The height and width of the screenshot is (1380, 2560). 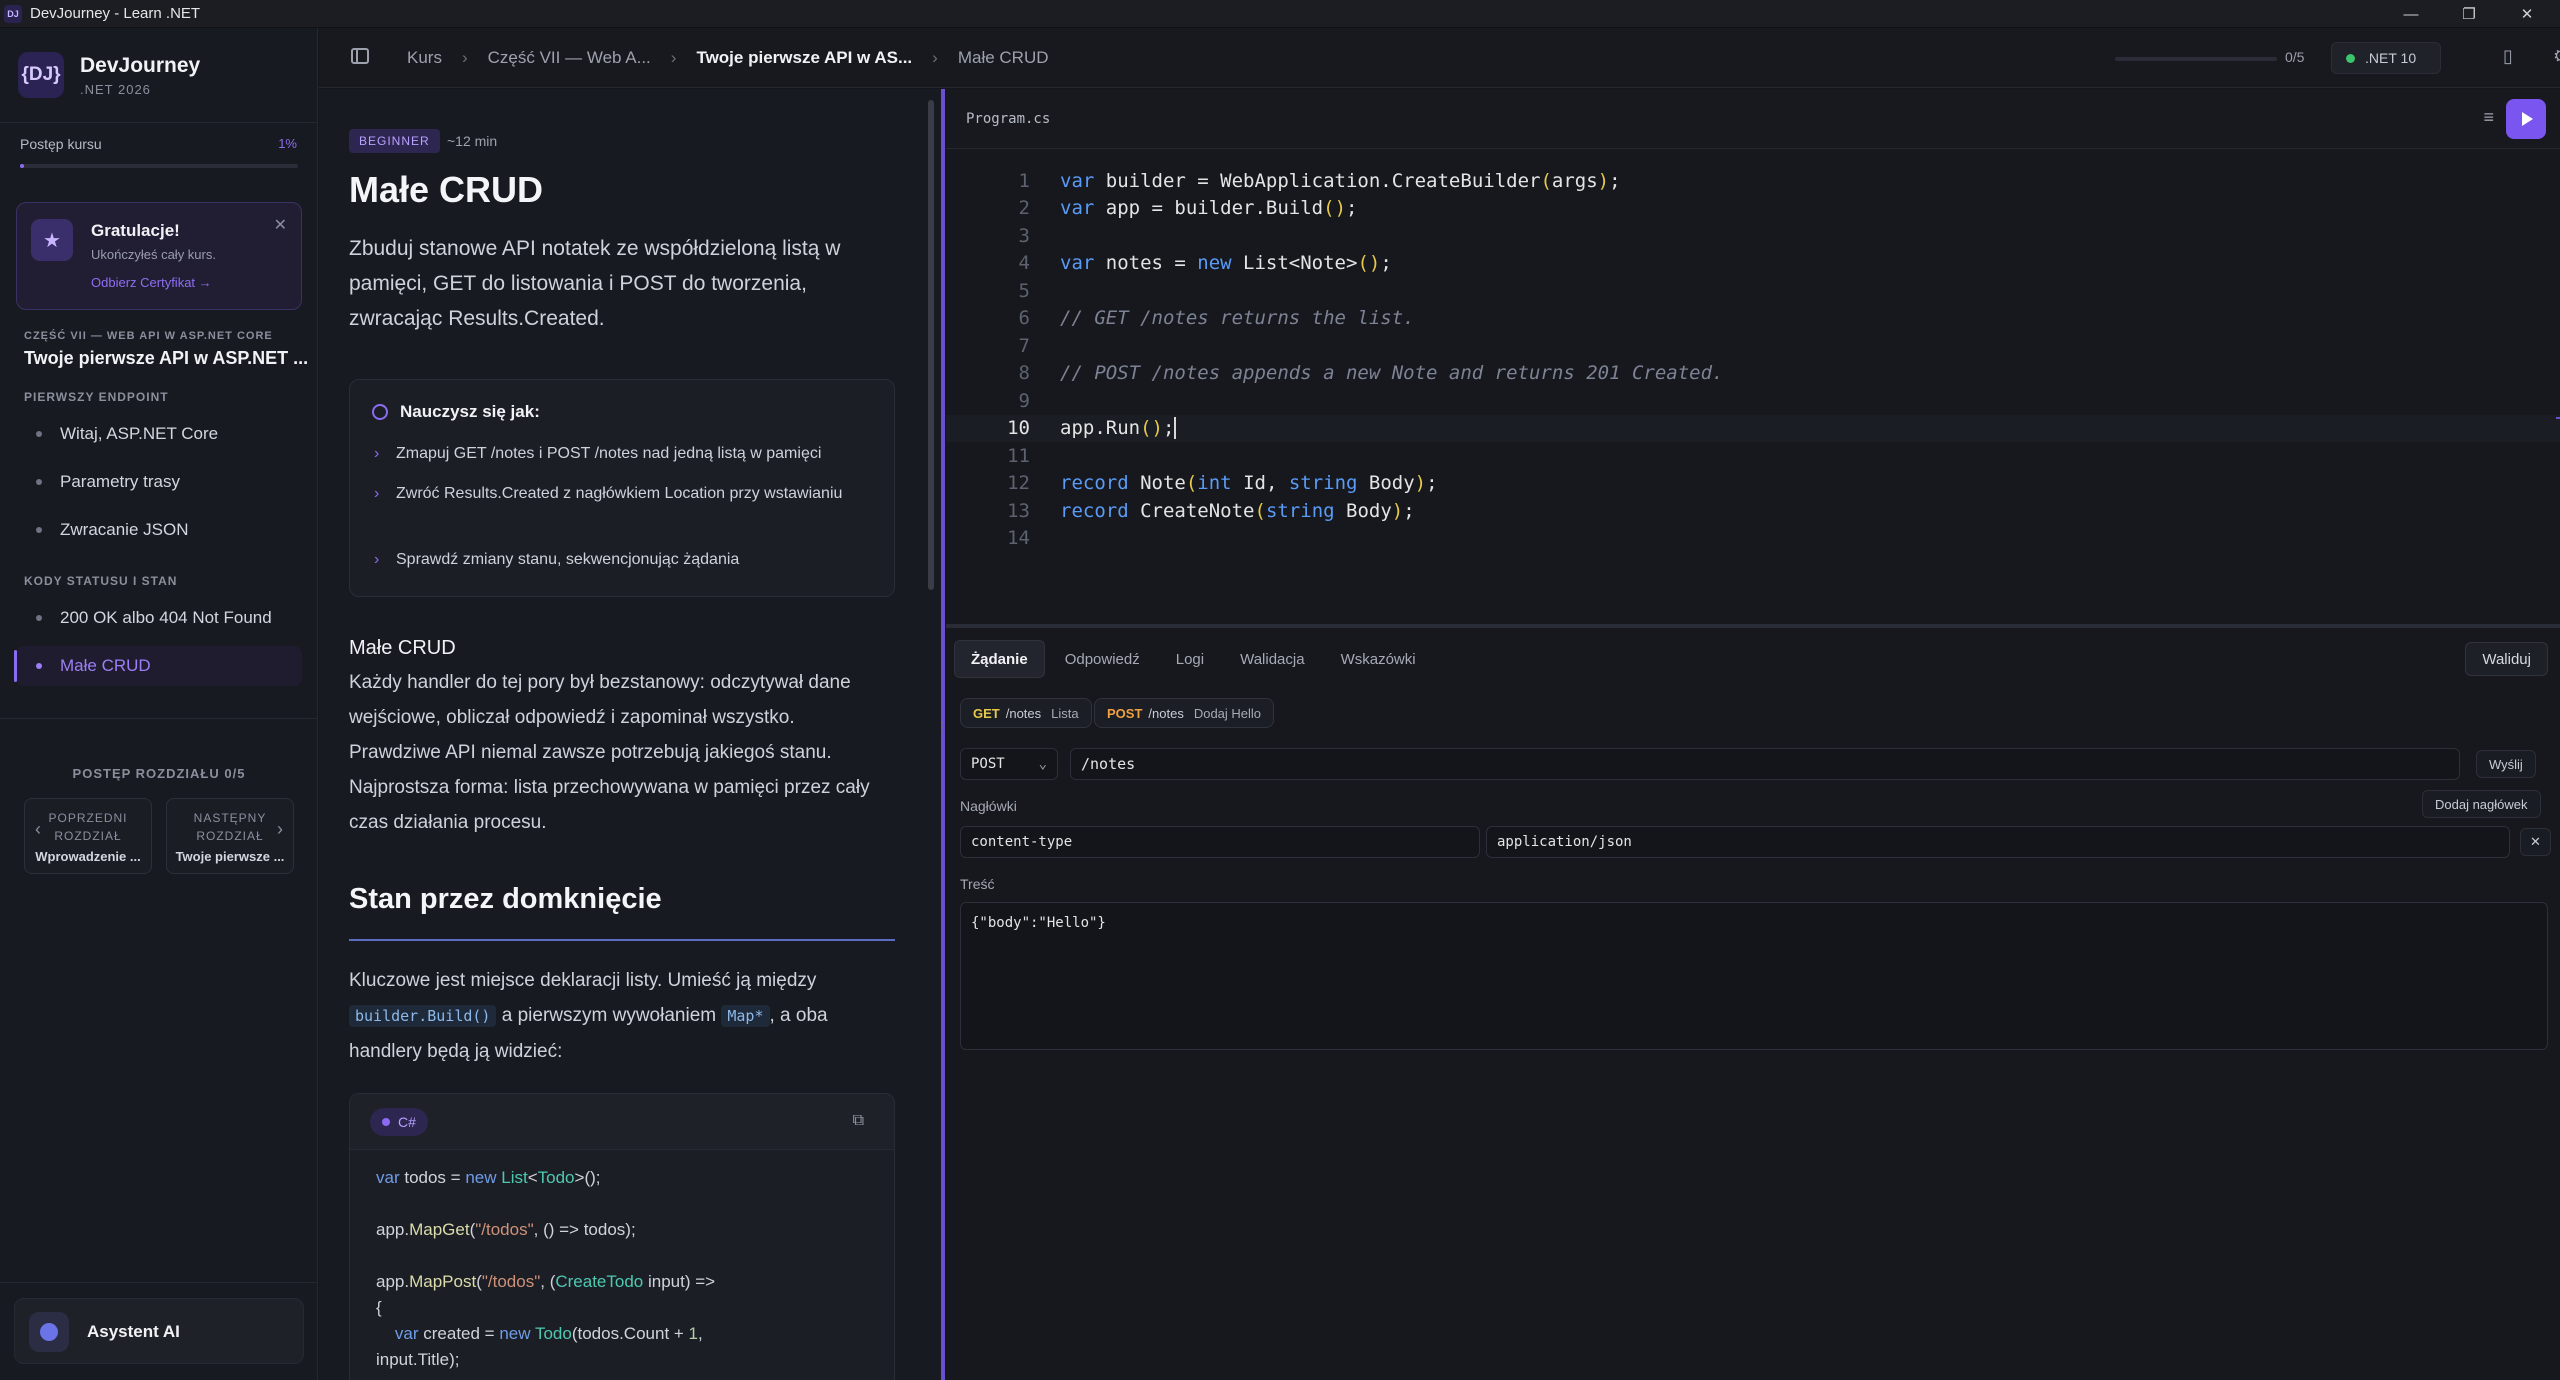 What do you see at coordinates (1754, 976) in the screenshot?
I see `body-input: {"body":"Hello"}` at bounding box center [1754, 976].